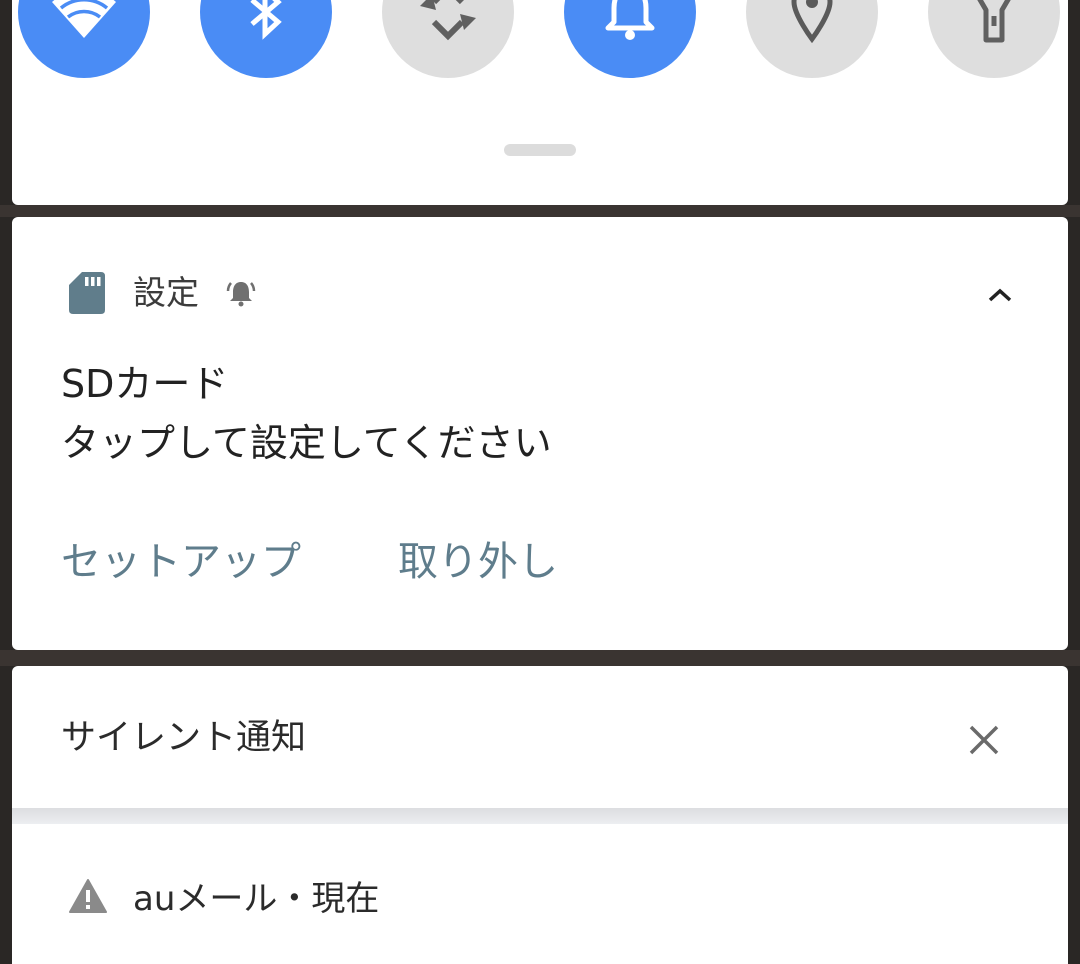 This screenshot has height=964, width=1080. What do you see at coordinates (266, 20) in the screenshot?
I see `bluetooth-icon` at bounding box center [266, 20].